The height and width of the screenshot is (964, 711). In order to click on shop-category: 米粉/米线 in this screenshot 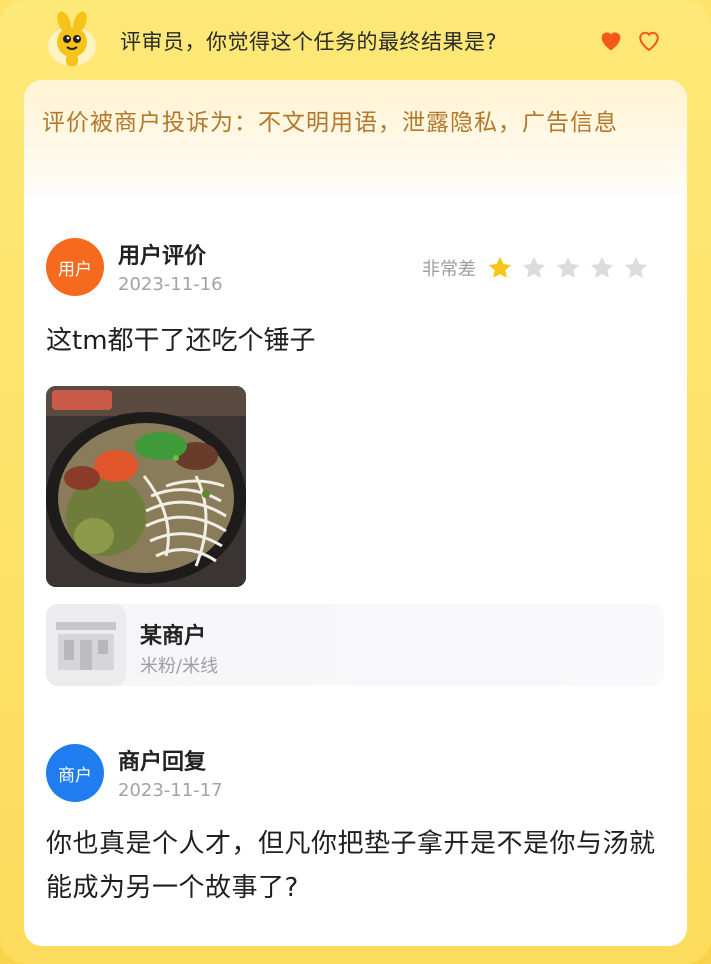, I will do `click(179, 666)`.